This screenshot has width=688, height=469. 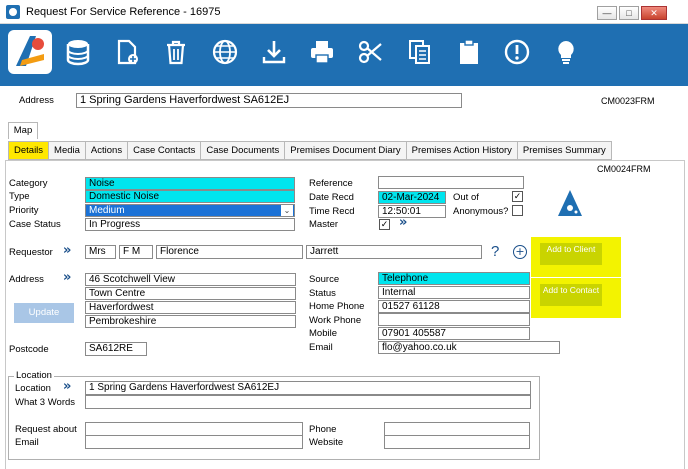 I want to click on time-recd-label: Time Recd, so click(x=332, y=211).